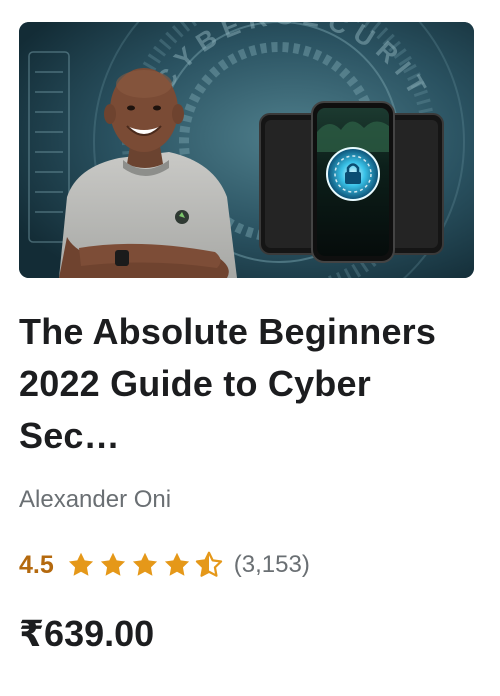 The width and height of the screenshot is (500, 696). Describe the element at coordinates (351, 182) in the screenshot. I see `phones-graphic` at that location.